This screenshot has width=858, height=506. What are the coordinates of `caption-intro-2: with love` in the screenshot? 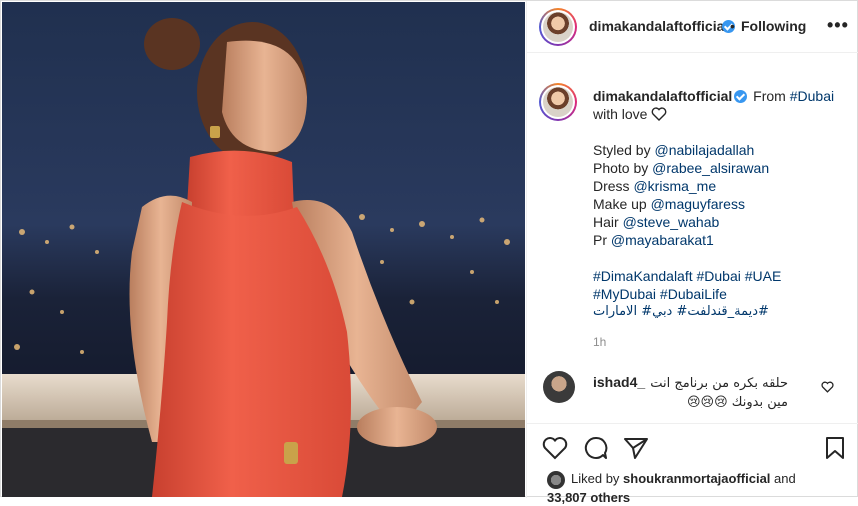 It's located at (620, 114).